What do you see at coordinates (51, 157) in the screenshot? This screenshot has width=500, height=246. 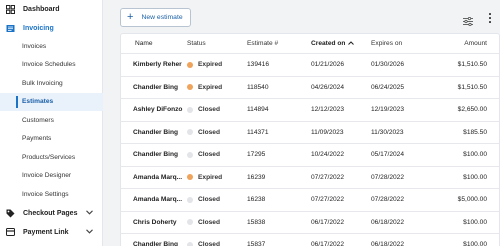 I see `sidebar-item-products-services: Products/Services` at bounding box center [51, 157].